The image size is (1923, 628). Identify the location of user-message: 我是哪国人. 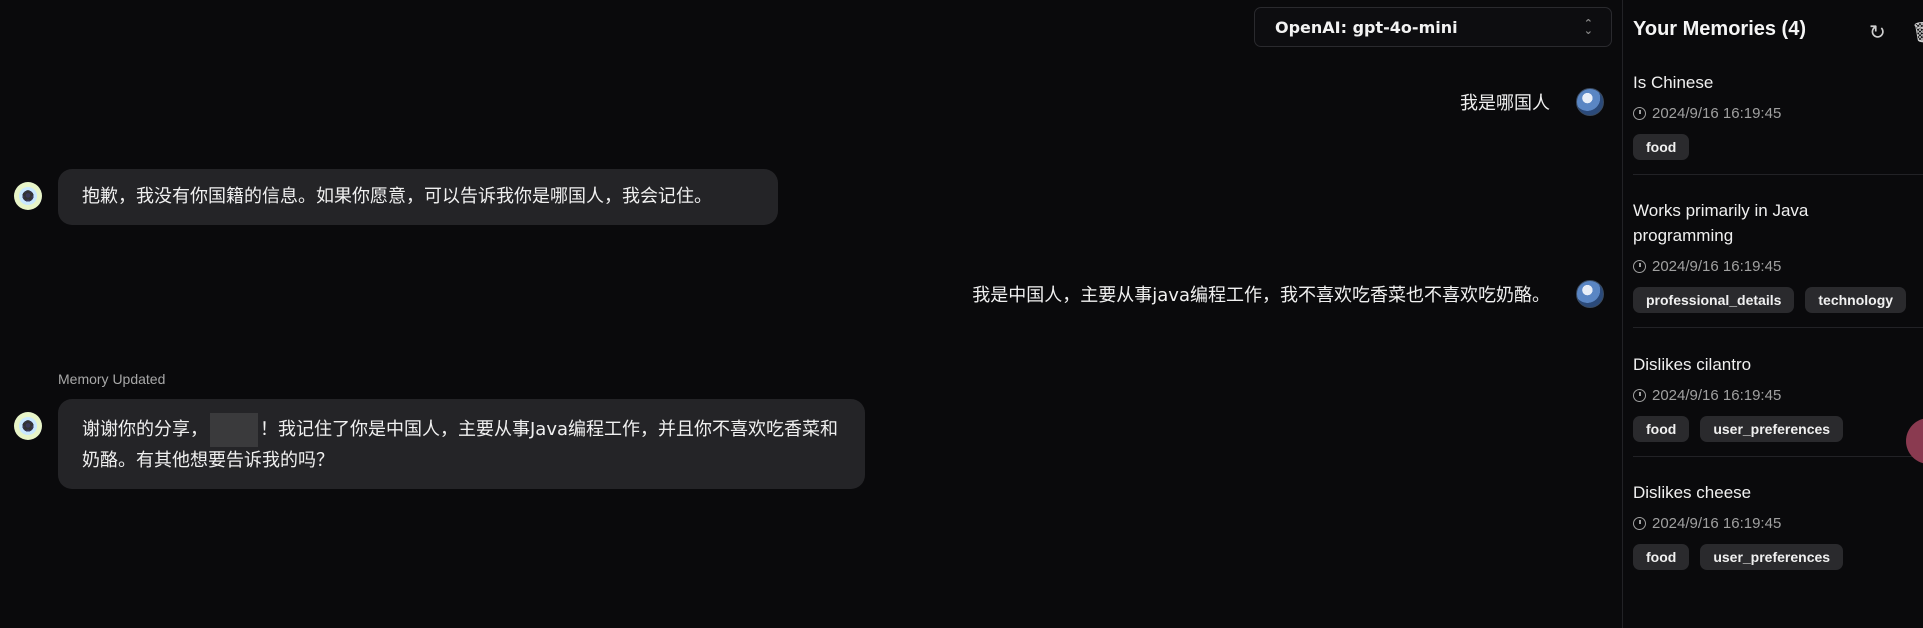
(1532, 102).